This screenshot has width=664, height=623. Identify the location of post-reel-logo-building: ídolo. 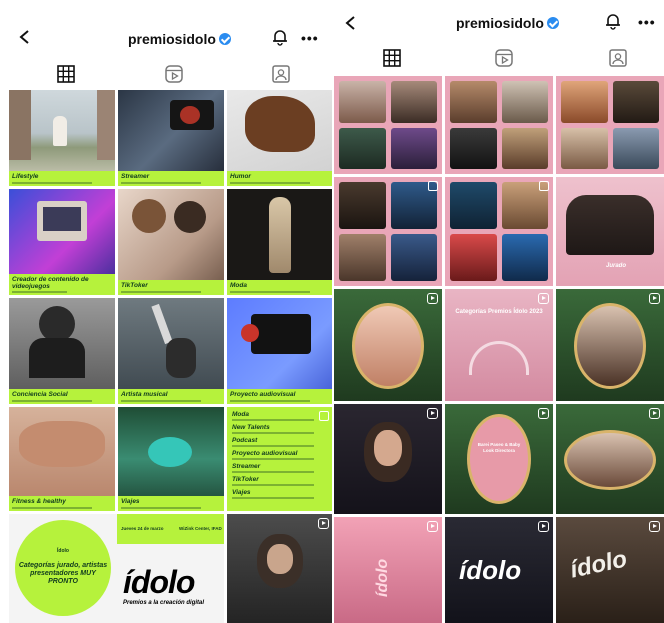
(610, 570).